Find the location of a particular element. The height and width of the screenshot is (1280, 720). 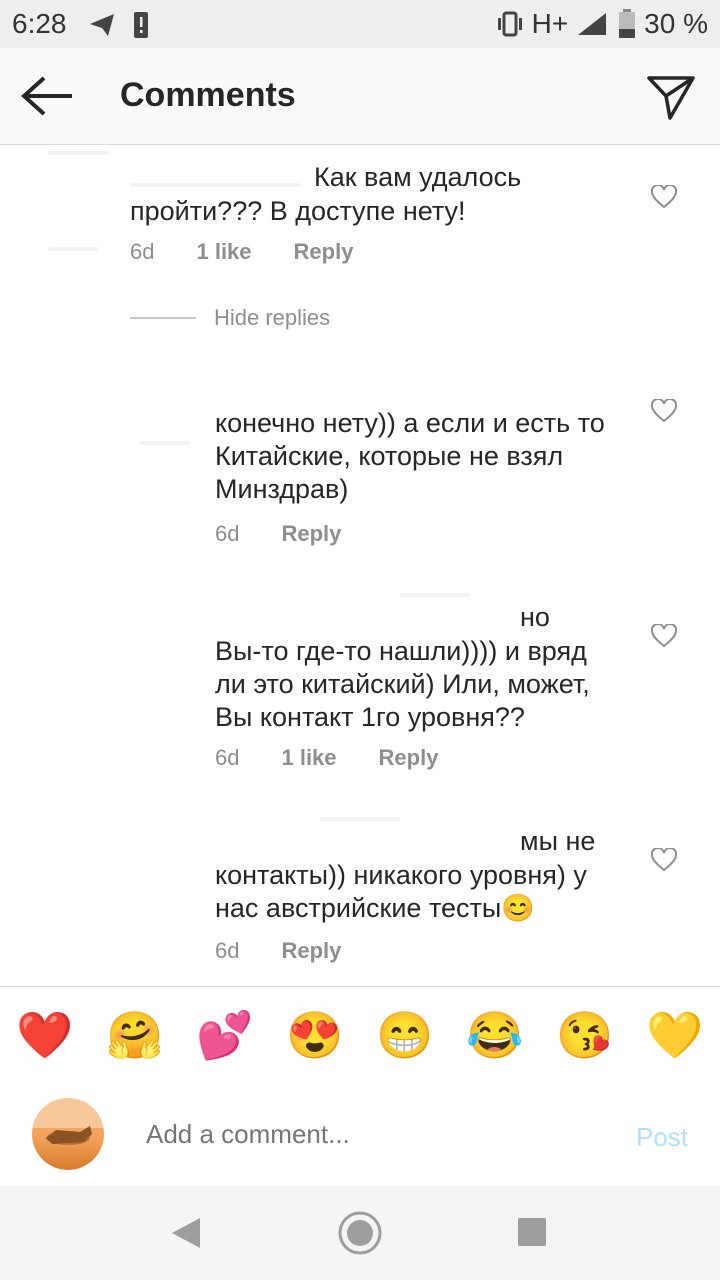

comment-composer: Post is located at coordinates (360, 1134).